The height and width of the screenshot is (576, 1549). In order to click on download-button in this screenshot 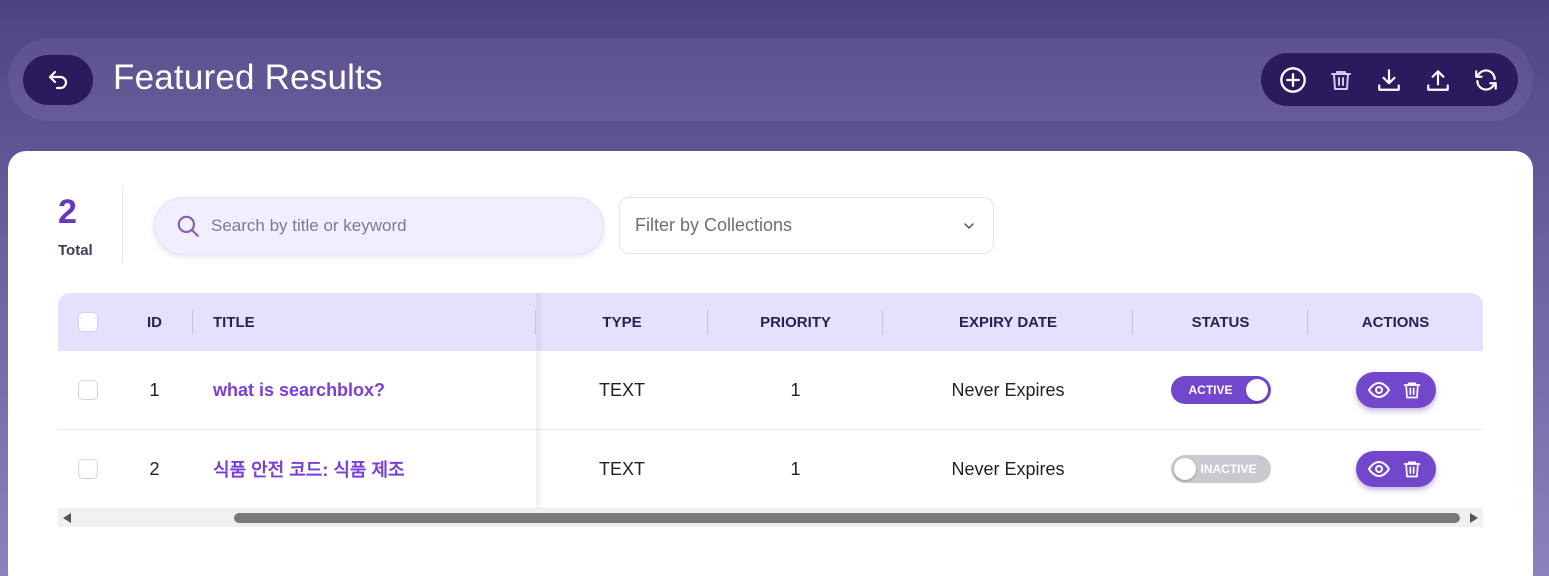, I will do `click(1389, 80)`.